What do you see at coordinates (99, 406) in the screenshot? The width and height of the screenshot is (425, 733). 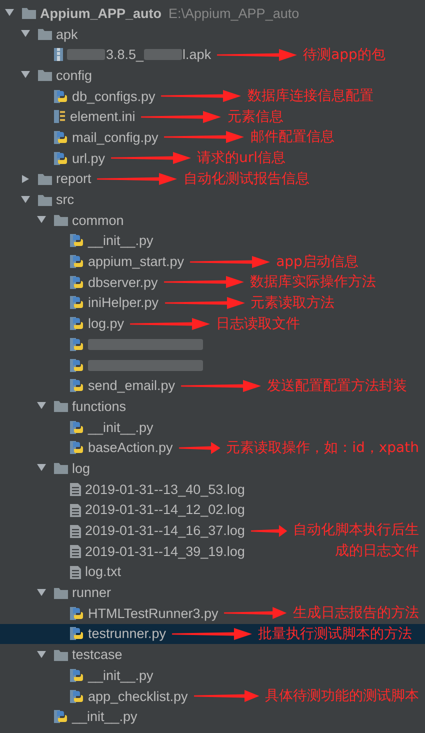 I see `folder-name: functions` at bounding box center [99, 406].